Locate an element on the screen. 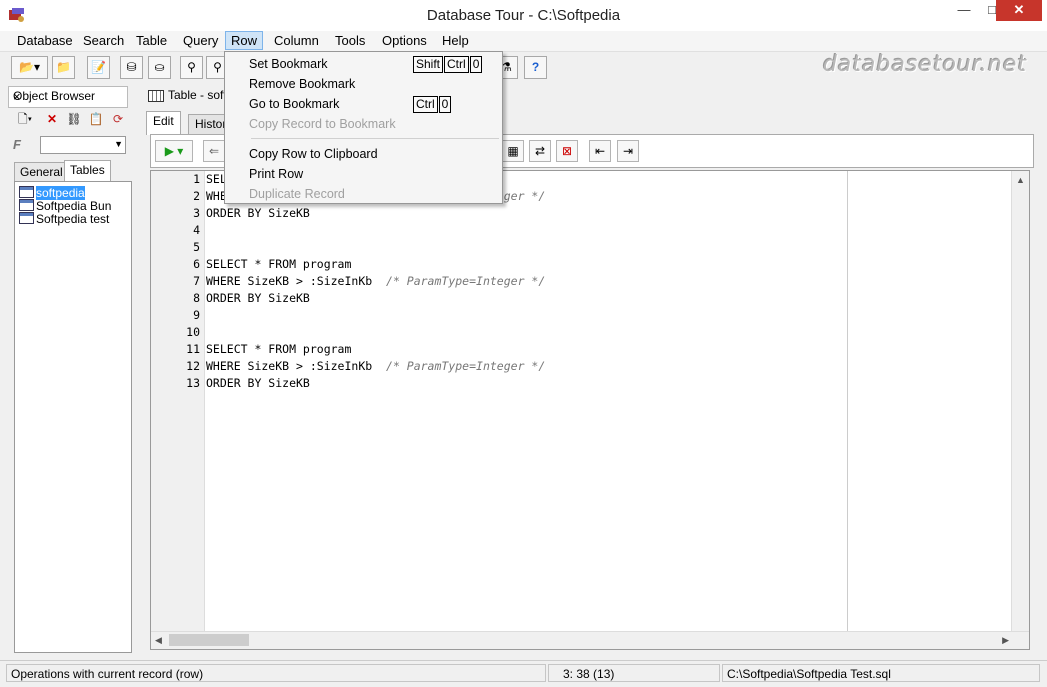 This screenshot has width=1047, height=687. line-number: 1 is located at coordinates (196, 179).